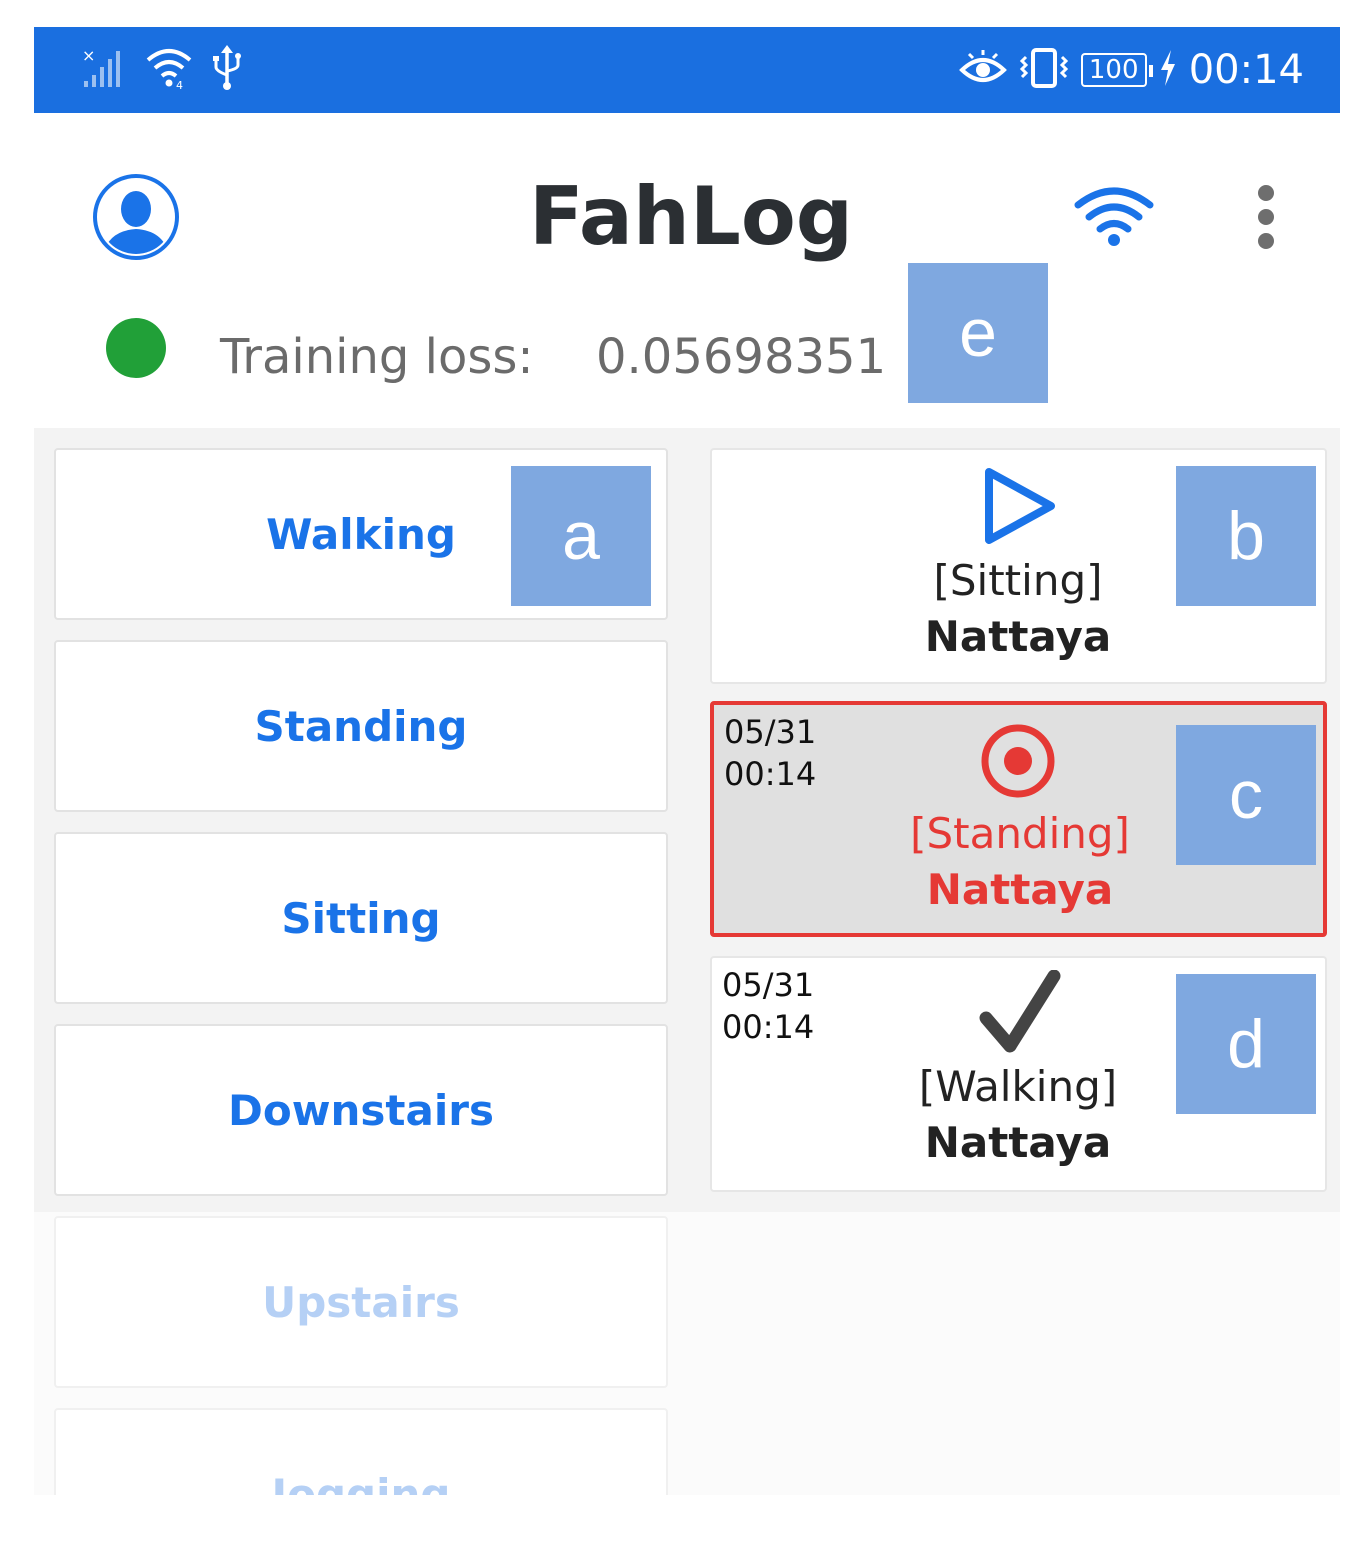  I want to click on svg-text: 4, so click(179, 84).